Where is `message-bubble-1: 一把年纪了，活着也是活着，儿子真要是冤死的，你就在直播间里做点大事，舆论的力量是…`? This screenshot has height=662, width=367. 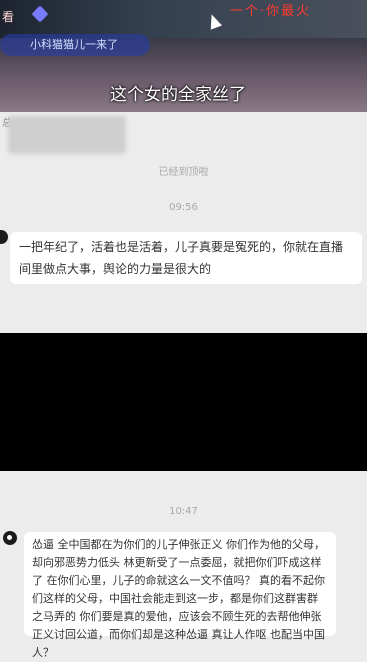
message-bubble-1: 一把年纪了，活着也是活着，儿子真要是冤死的，你就在直播间里做点大事，舆论的力量是… is located at coordinates (186, 258).